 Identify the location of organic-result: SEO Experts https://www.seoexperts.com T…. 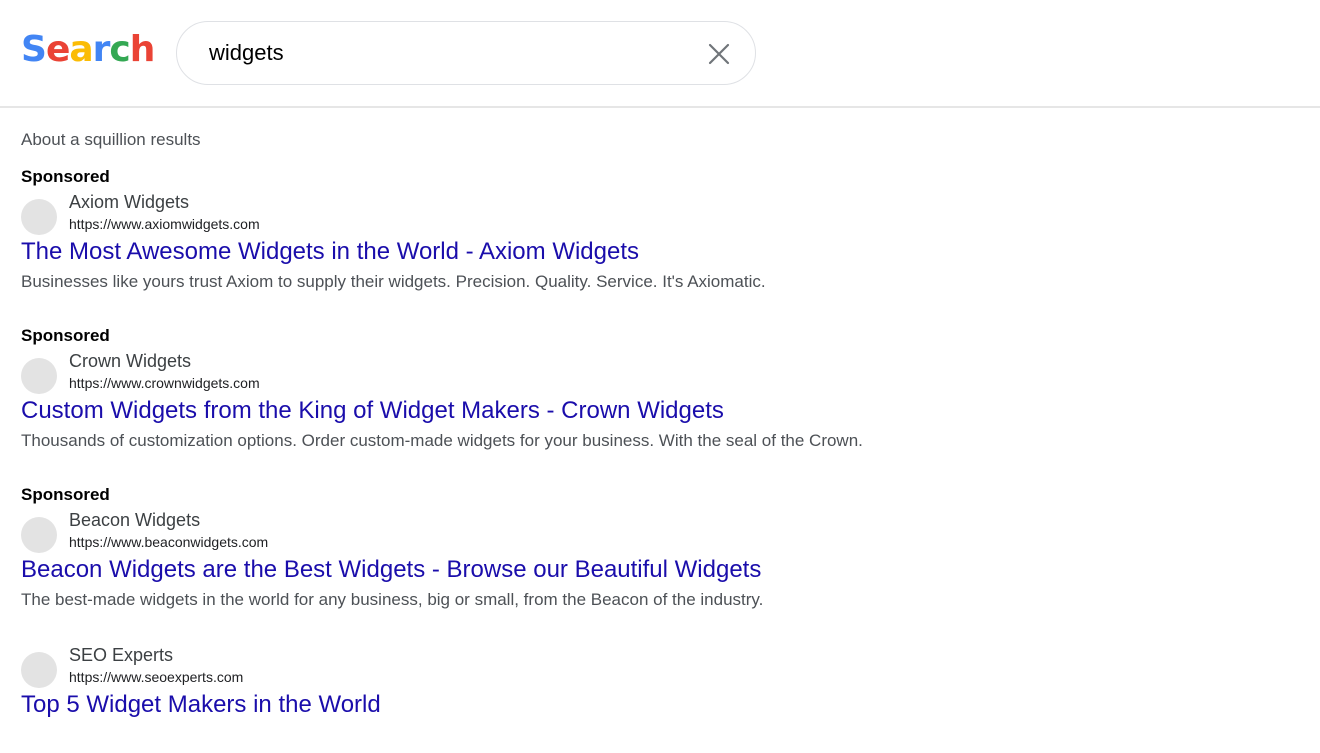
(571, 682).